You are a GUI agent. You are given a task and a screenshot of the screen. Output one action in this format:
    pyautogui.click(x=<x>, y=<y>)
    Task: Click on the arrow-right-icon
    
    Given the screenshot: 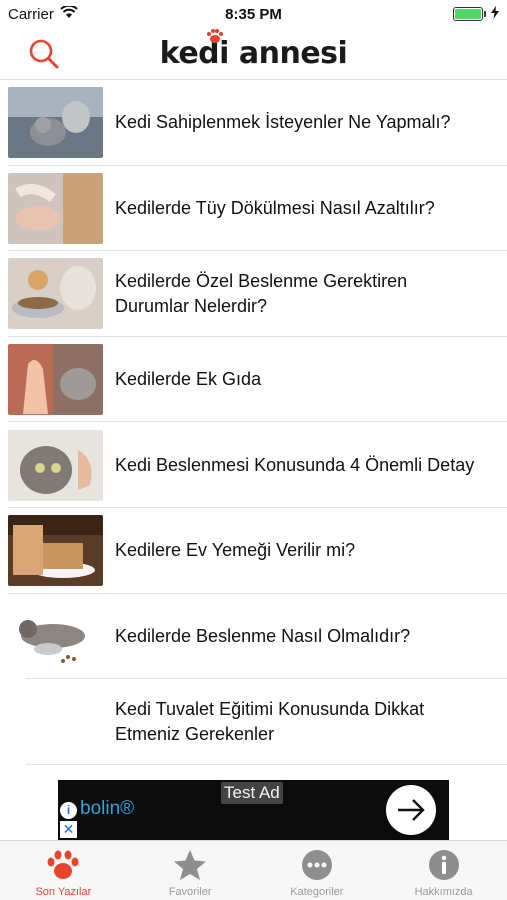 What is the action you would take?
    pyautogui.click(x=411, y=810)
    